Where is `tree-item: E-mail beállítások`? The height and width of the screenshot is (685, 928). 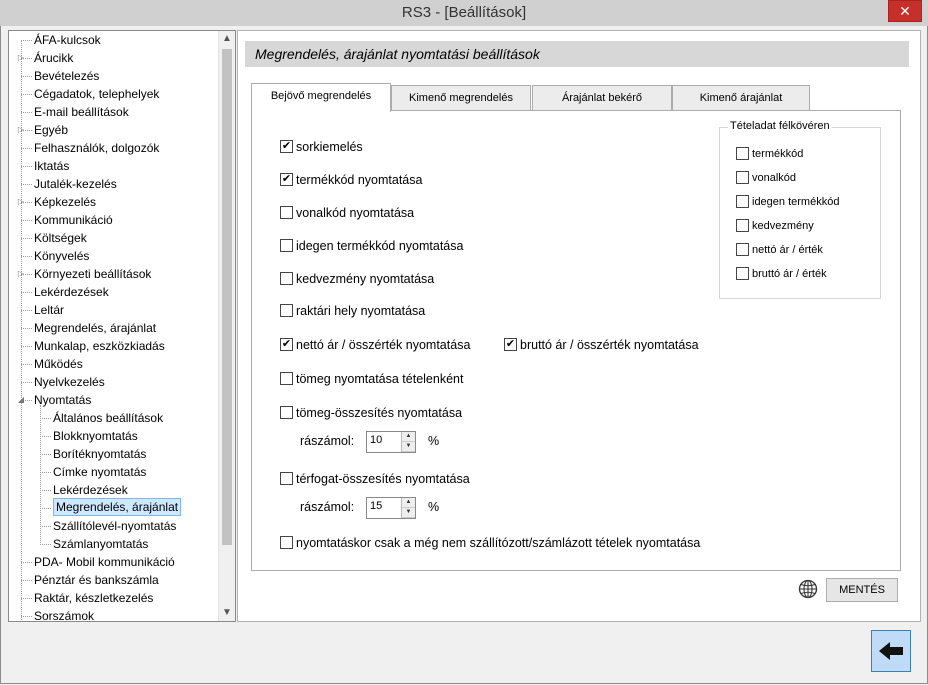
tree-item: E-mail beállítások is located at coordinates (114, 112).